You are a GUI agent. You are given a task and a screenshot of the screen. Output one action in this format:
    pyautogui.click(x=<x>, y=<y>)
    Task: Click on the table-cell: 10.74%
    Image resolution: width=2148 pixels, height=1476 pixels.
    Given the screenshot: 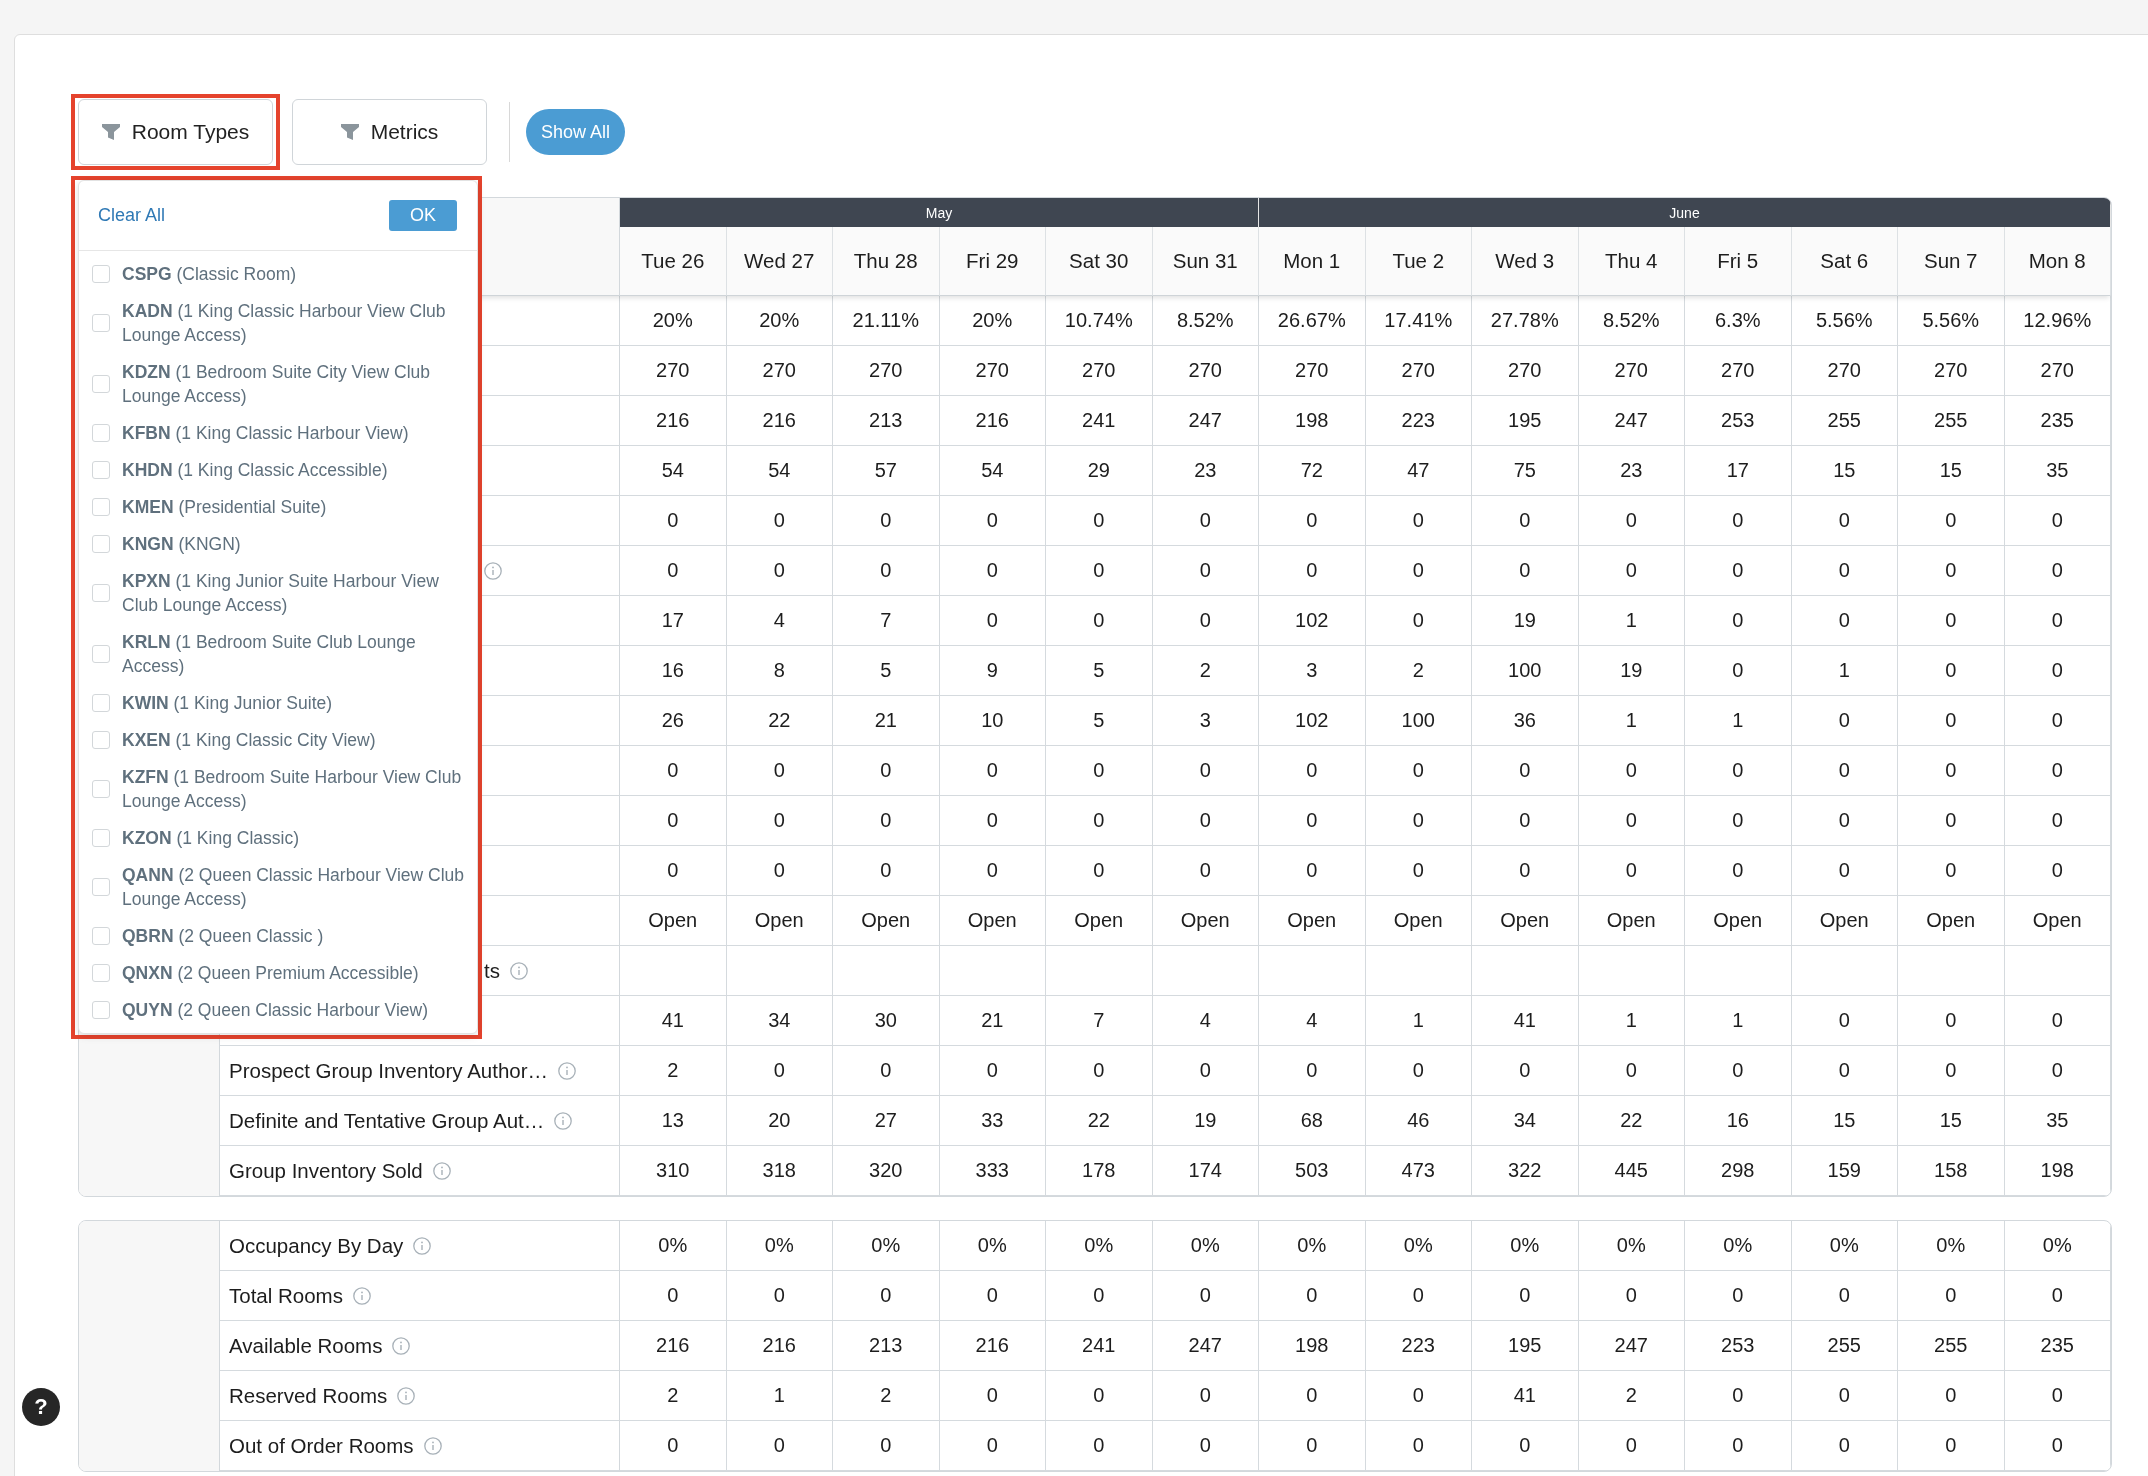 What is the action you would take?
    pyautogui.click(x=1099, y=321)
    